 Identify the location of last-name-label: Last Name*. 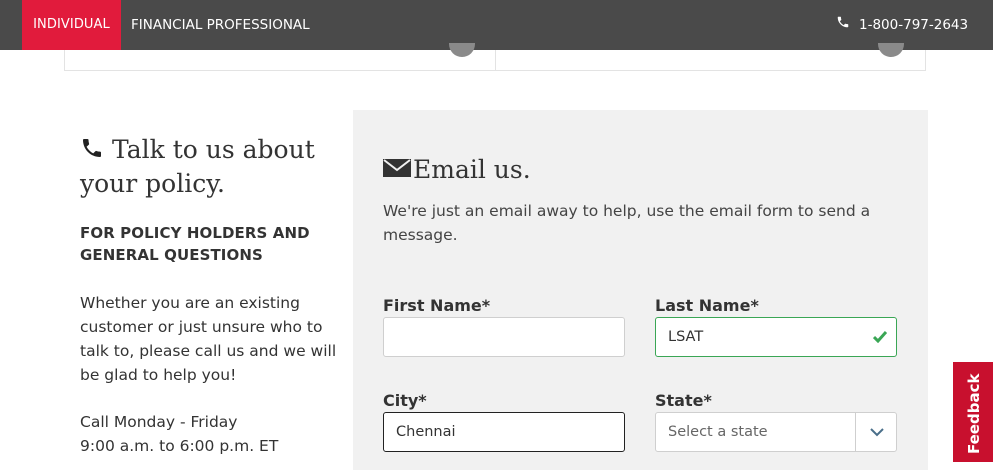
(707, 305).